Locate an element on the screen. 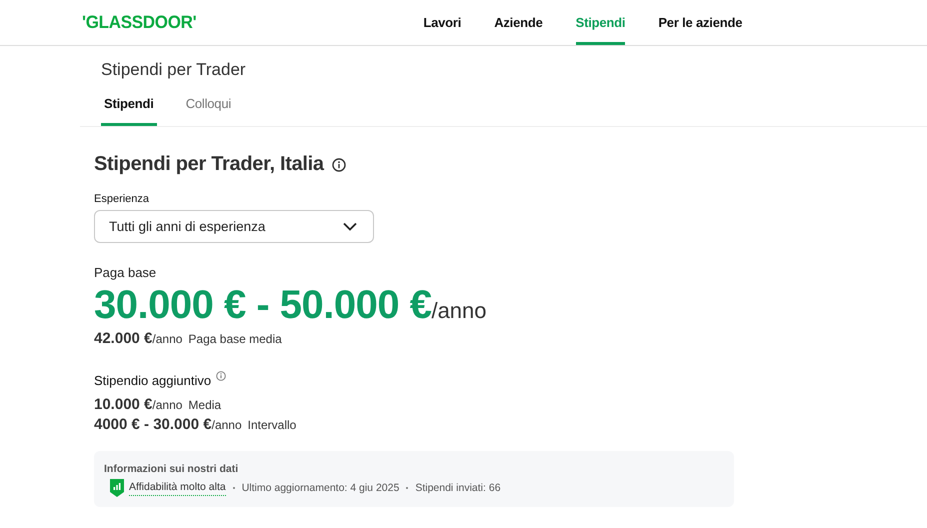 The image size is (927, 528). nav-link: Aziende is located at coordinates (518, 22).